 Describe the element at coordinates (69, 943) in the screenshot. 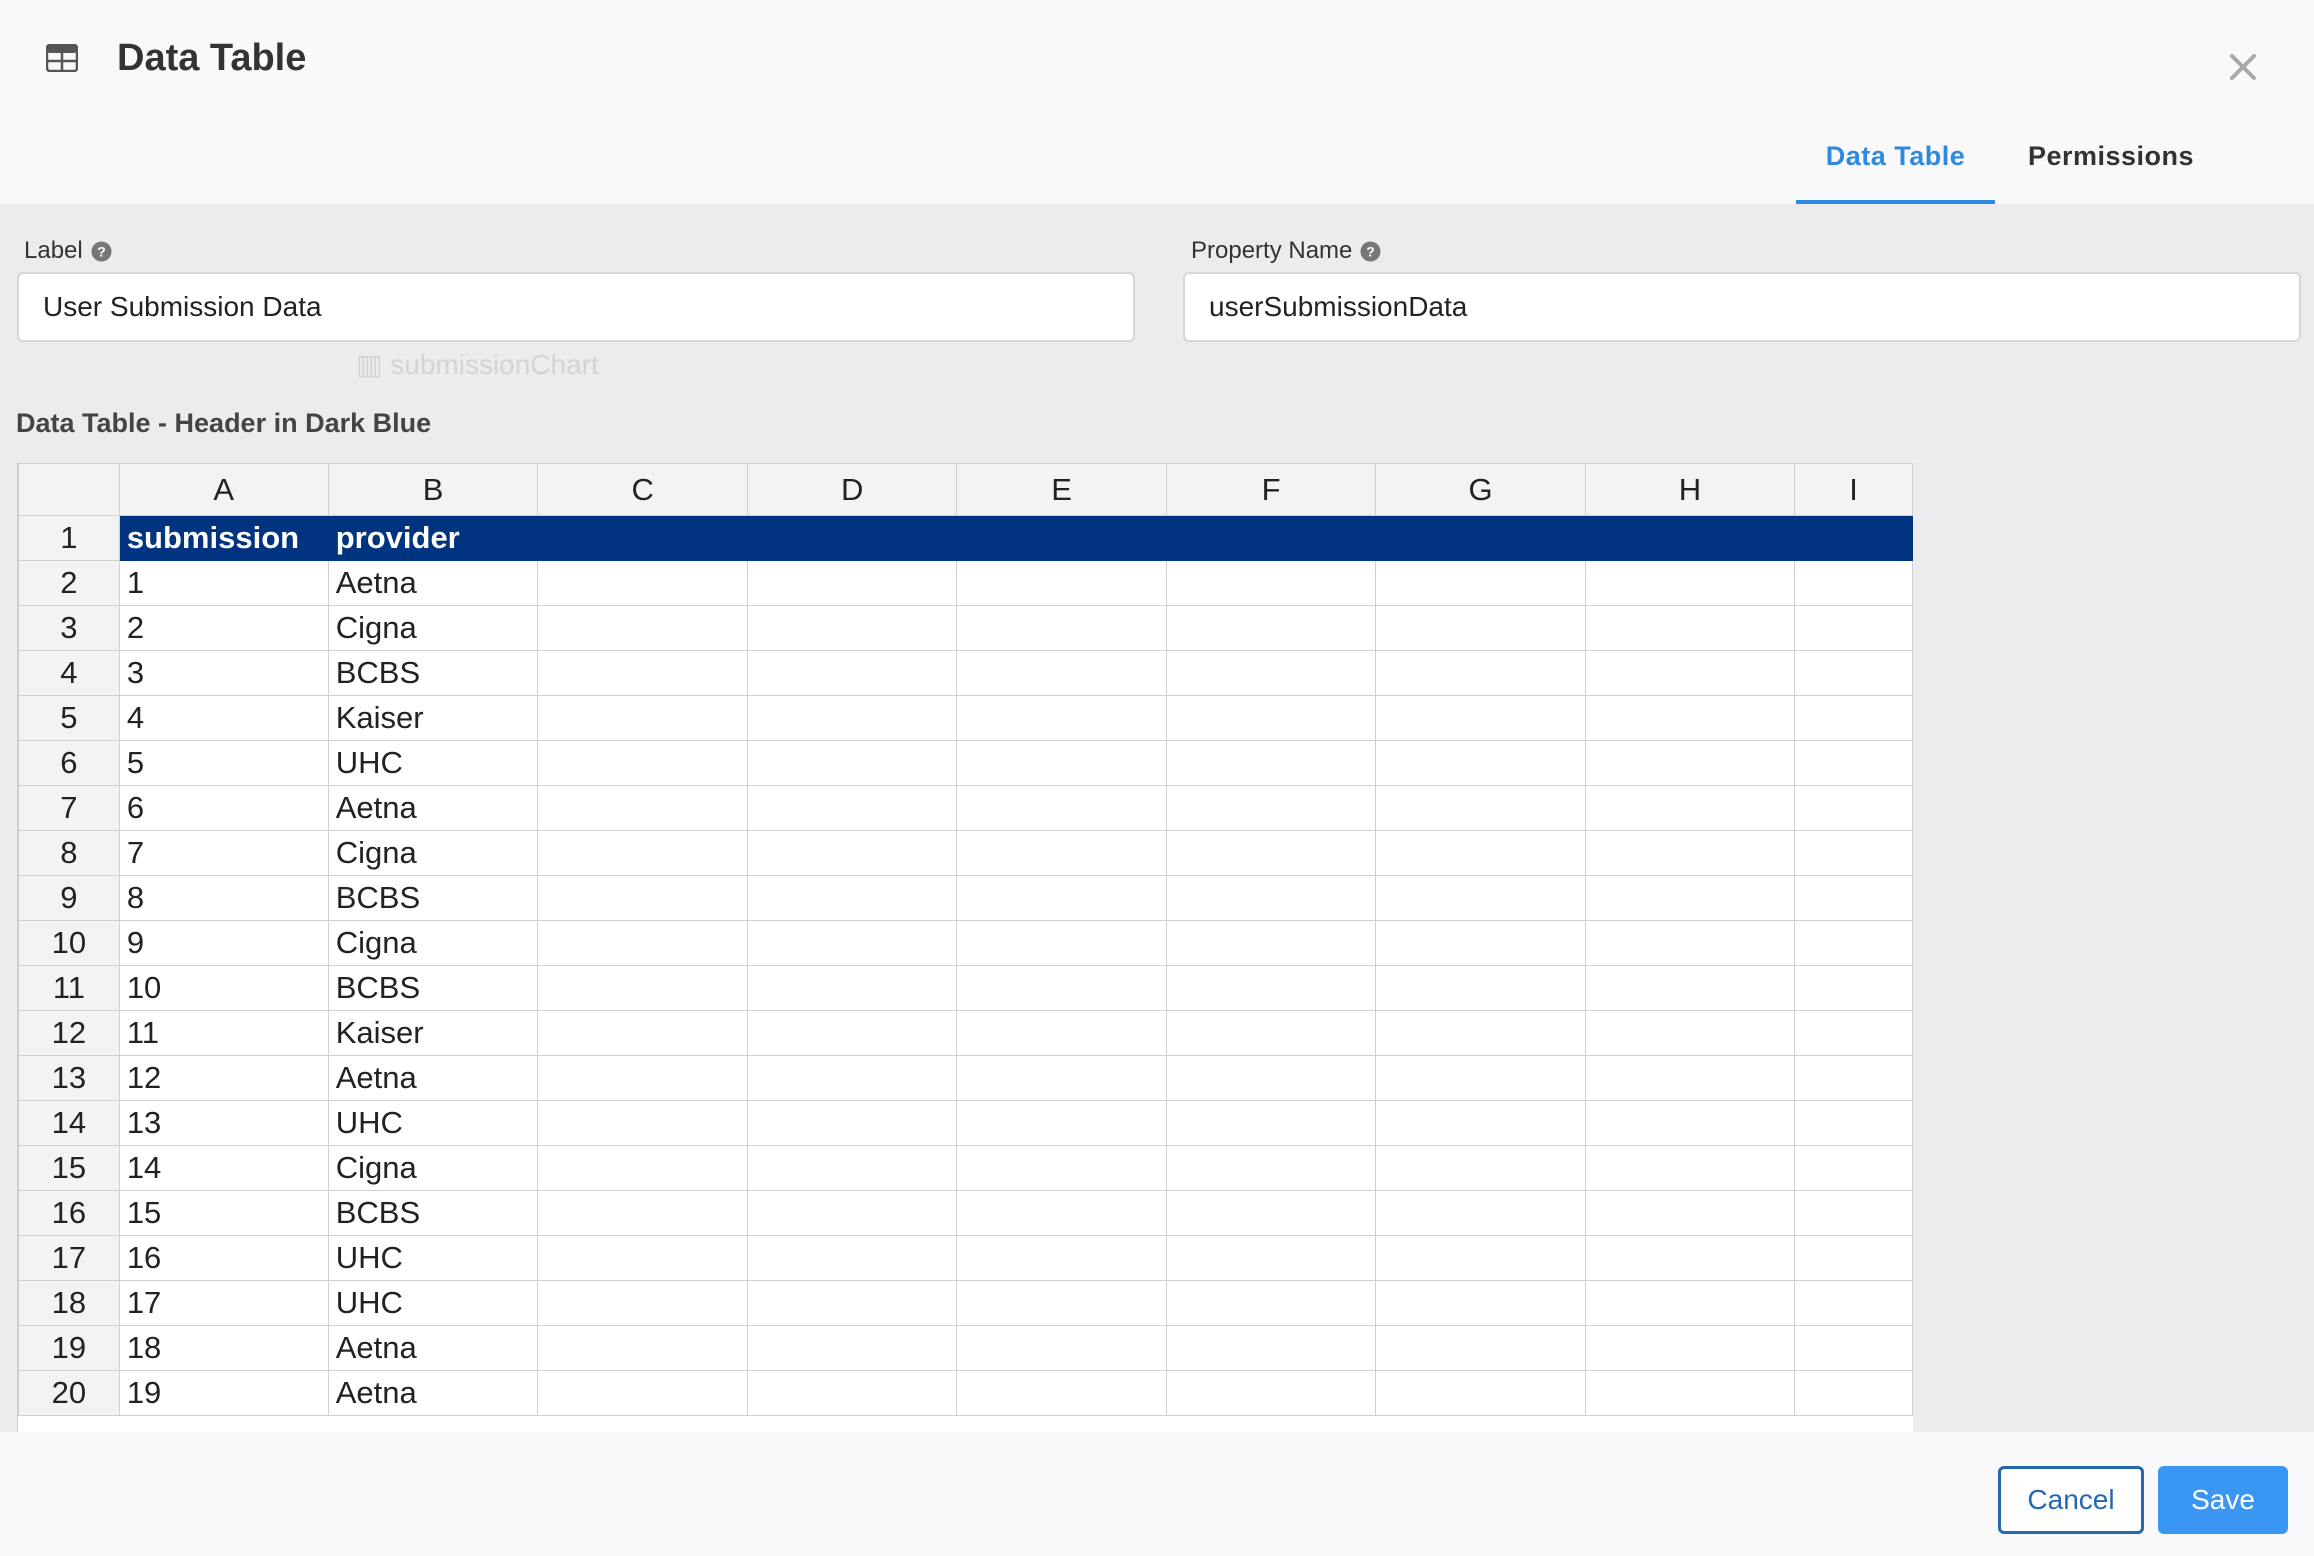

I see `row-number: 10` at that location.